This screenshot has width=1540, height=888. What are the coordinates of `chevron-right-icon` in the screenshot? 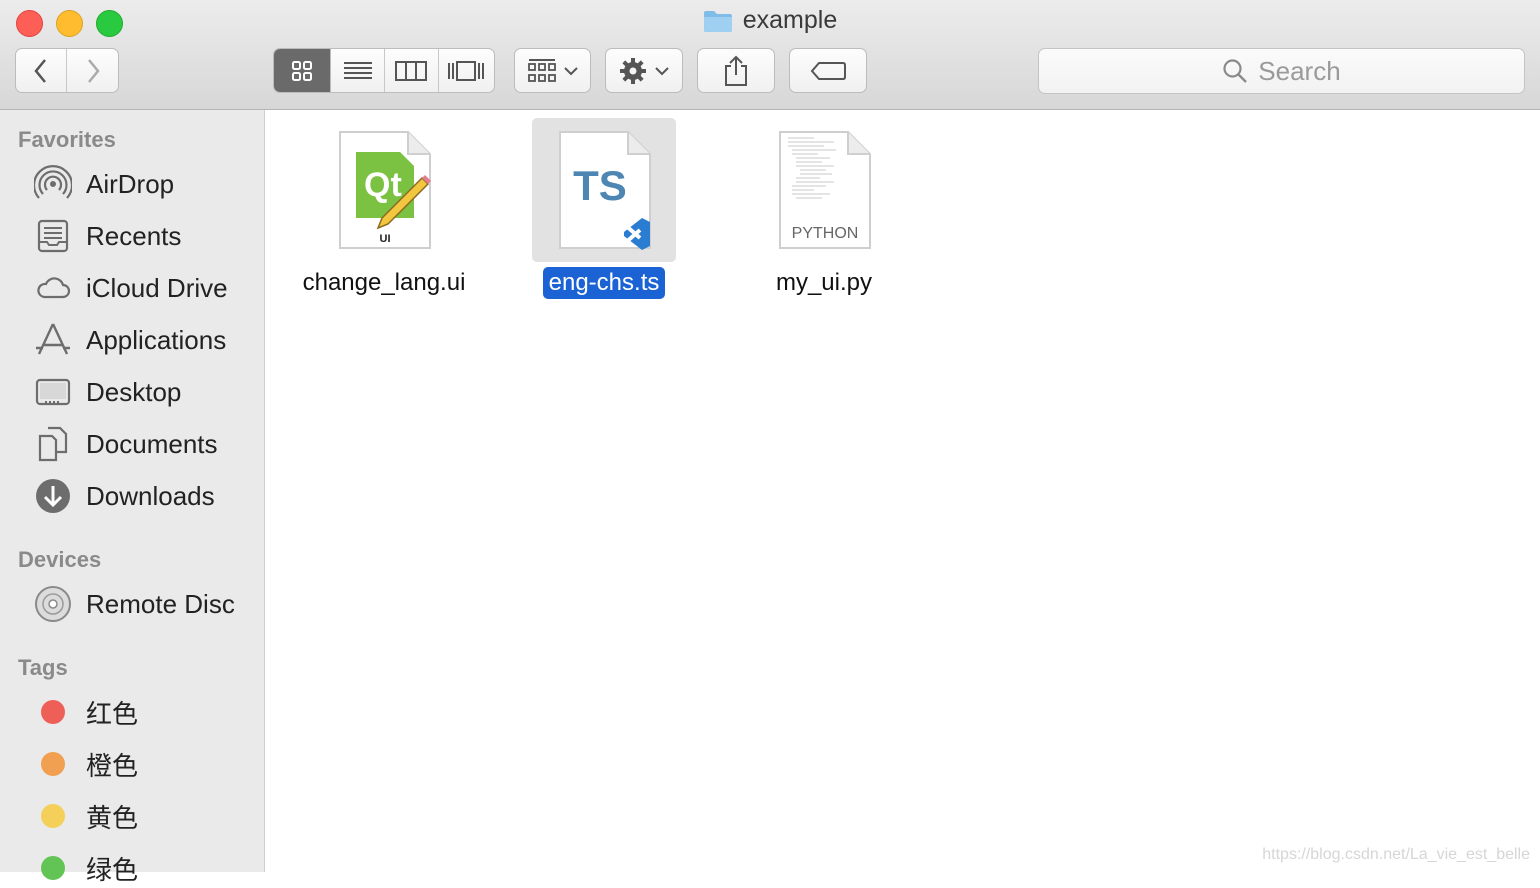 It's located at (93, 70).